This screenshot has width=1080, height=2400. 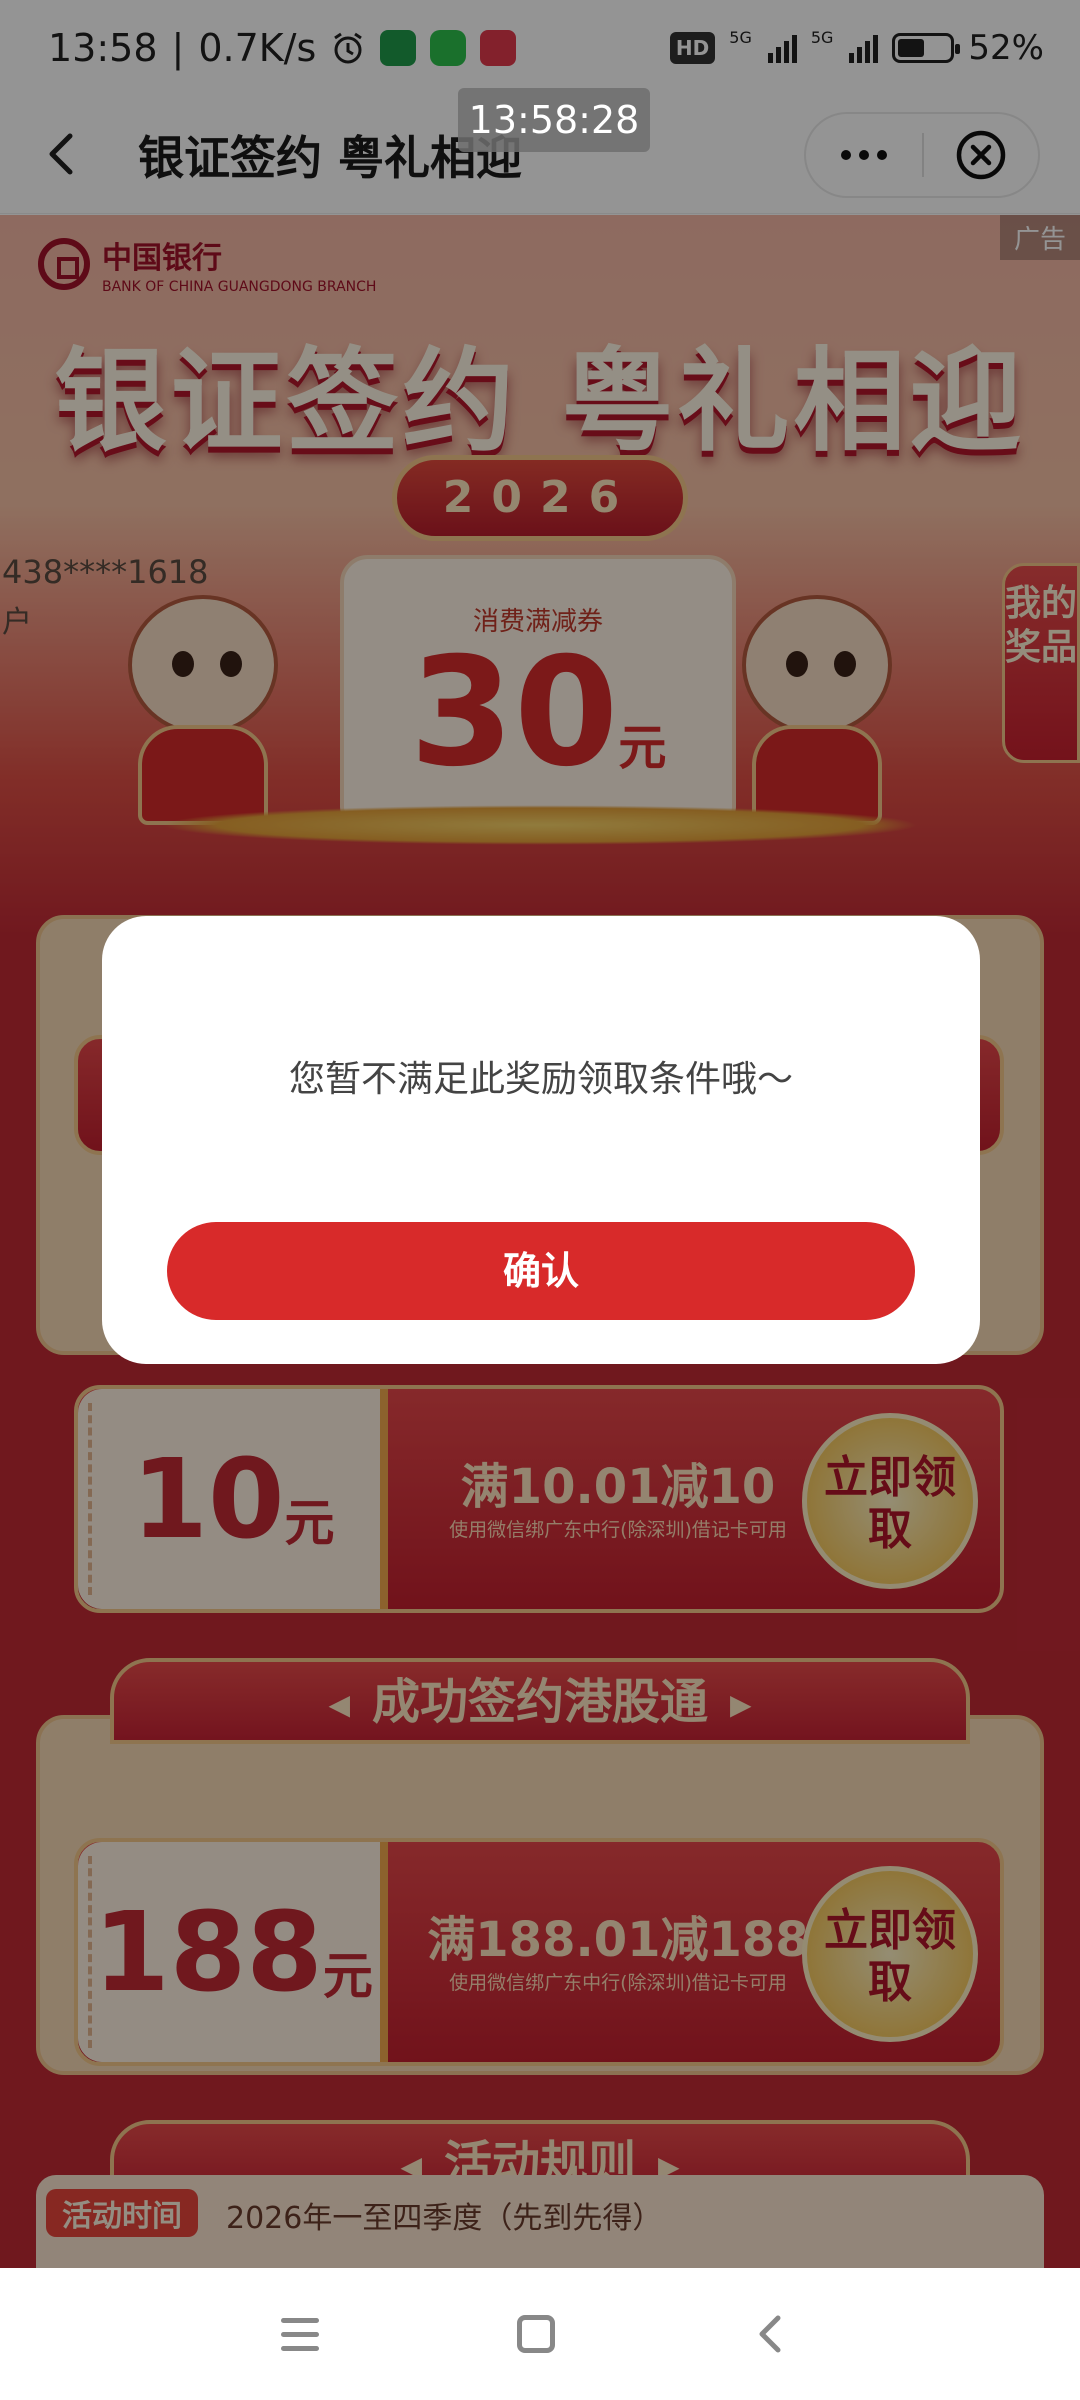 I want to click on system-nav-bar, so click(x=540, y=2334).